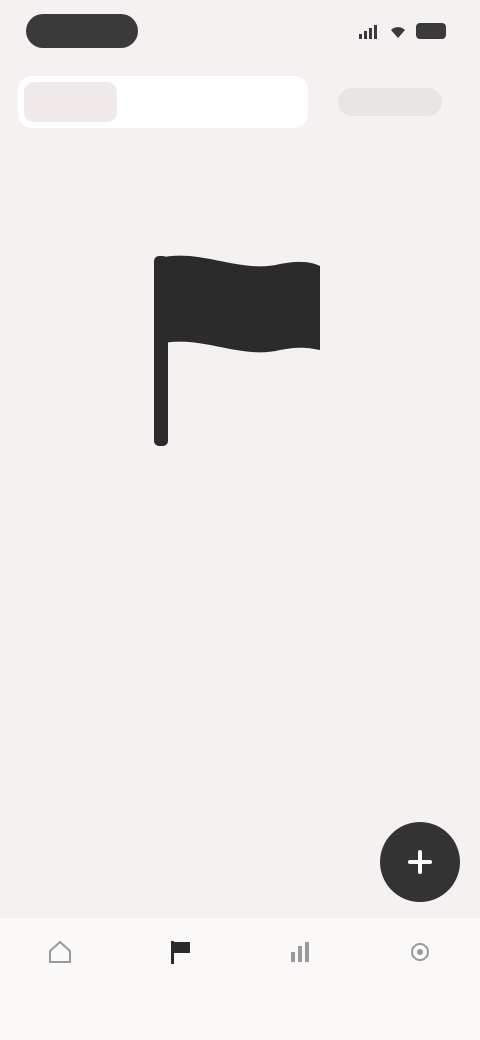 This screenshot has height=1040, width=480. What do you see at coordinates (390, 102) in the screenshot?
I see `header-action-button` at bounding box center [390, 102].